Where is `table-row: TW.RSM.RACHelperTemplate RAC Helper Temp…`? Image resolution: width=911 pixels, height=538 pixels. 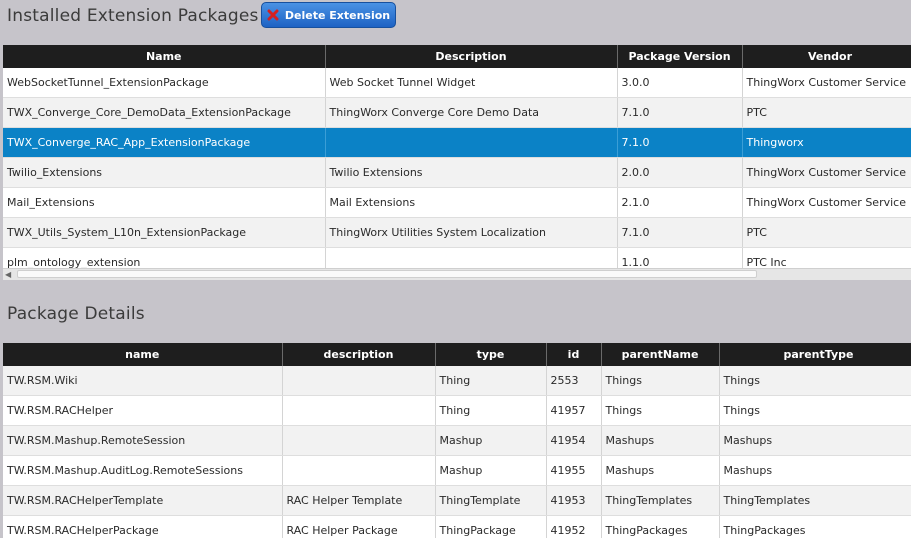 table-row: TW.RSM.RACHelperTemplate RAC Helper Temp… is located at coordinates (457, 500).